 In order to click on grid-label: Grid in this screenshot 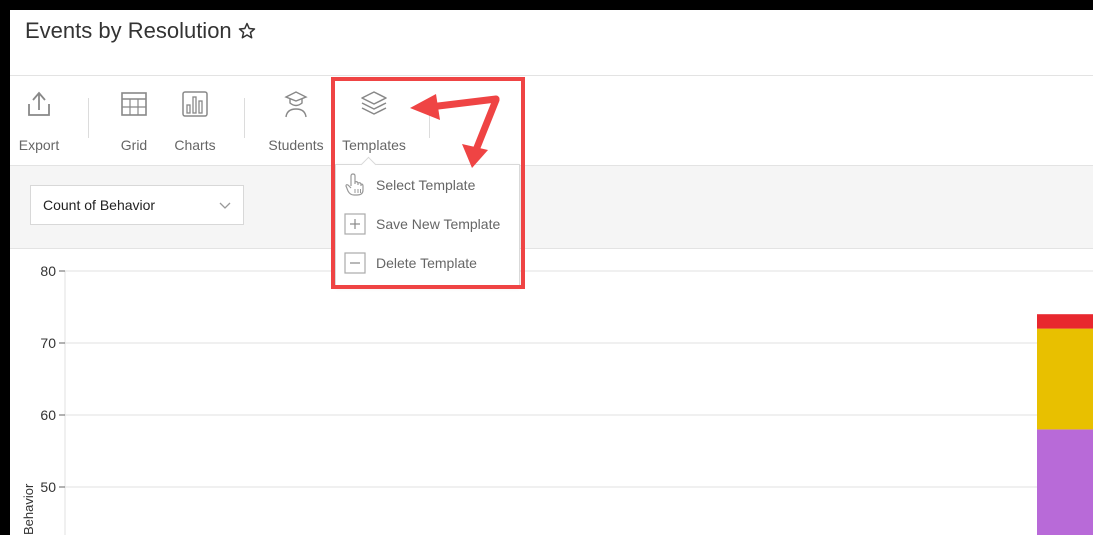, I will do `click(134, 145)`.